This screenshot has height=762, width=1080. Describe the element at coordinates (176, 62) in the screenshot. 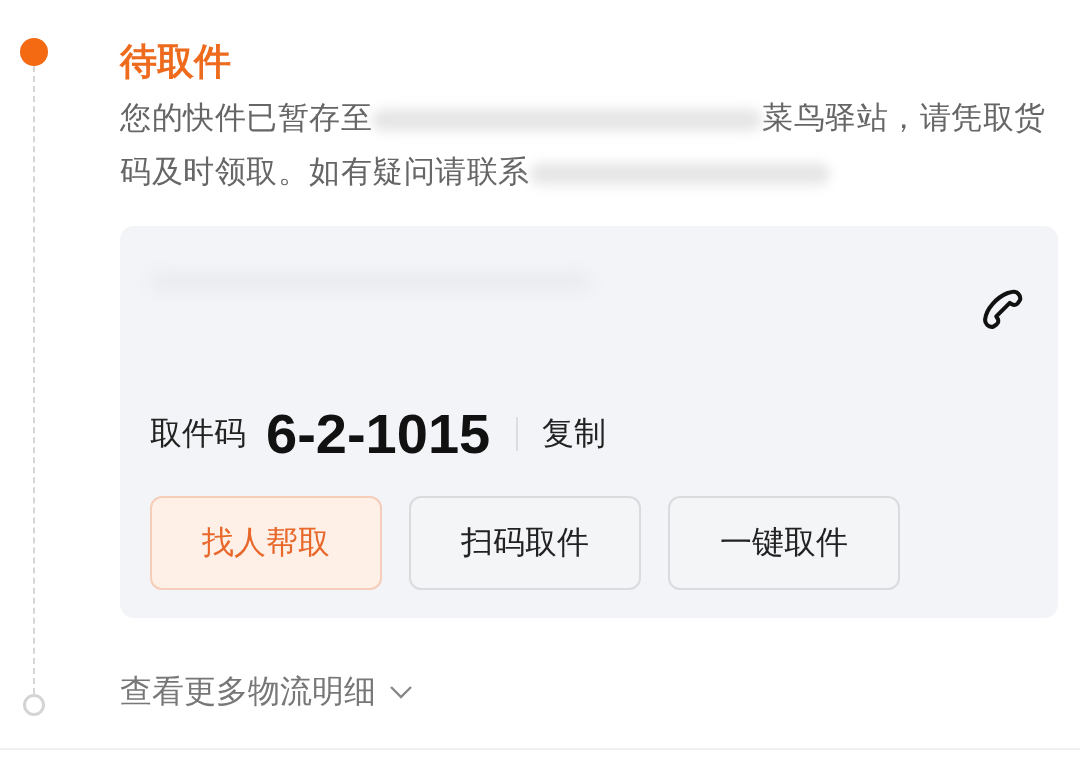

I see `status-title: 待取件` at that location.